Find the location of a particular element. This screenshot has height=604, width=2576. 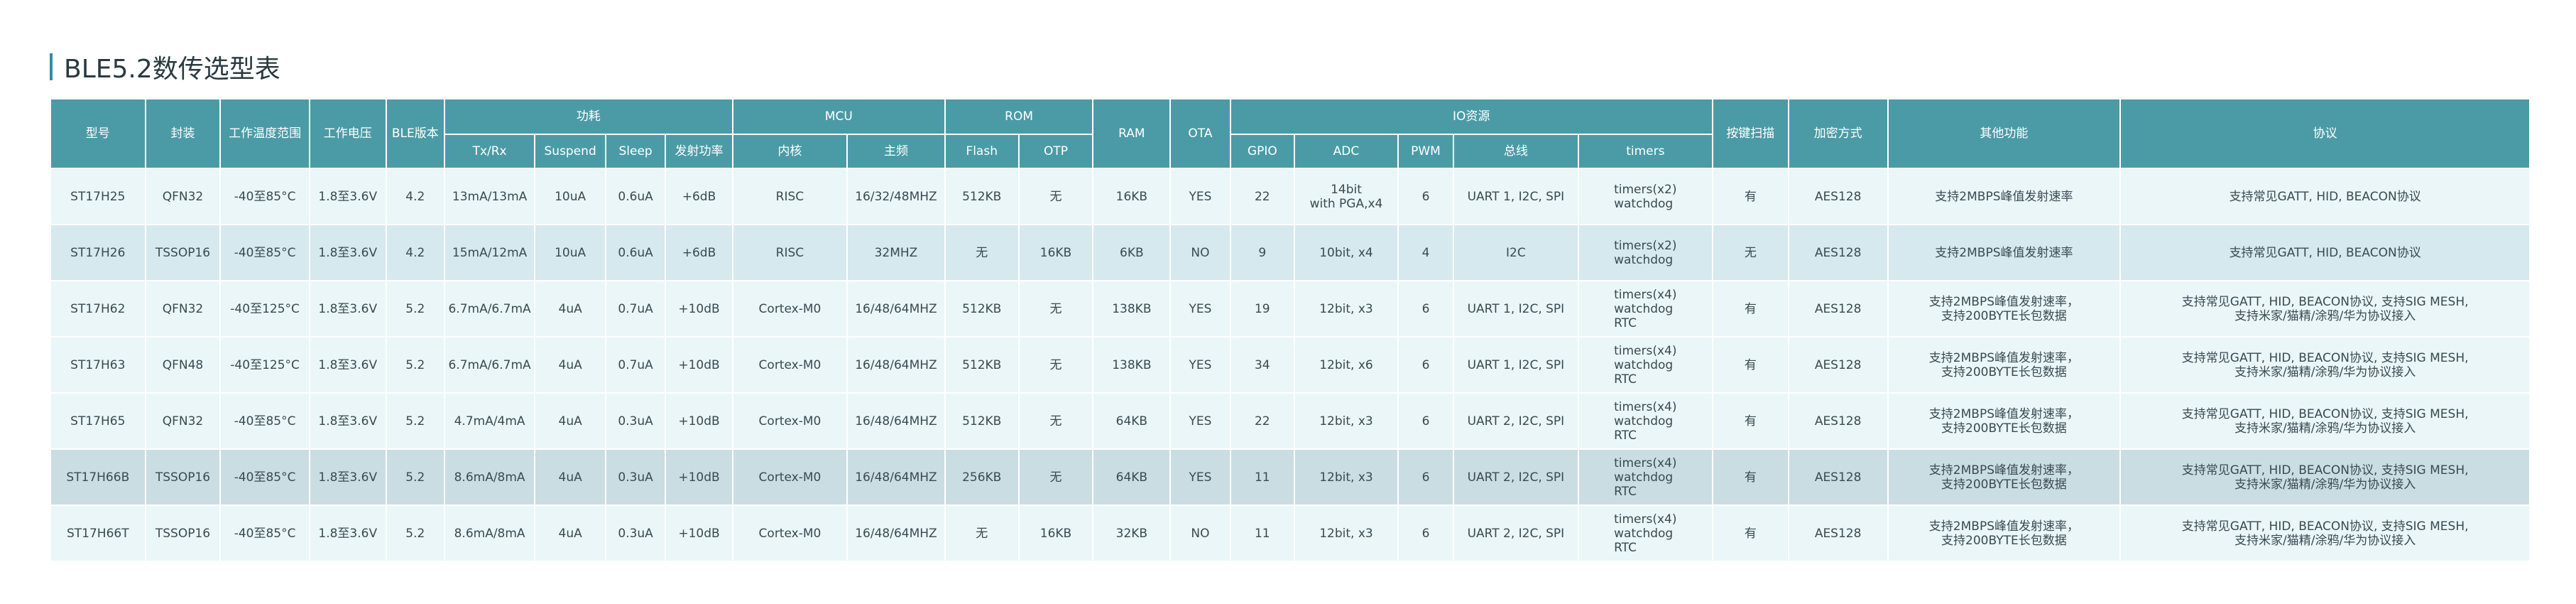

header-otp: OTP is located at coordinates (1055, 151).